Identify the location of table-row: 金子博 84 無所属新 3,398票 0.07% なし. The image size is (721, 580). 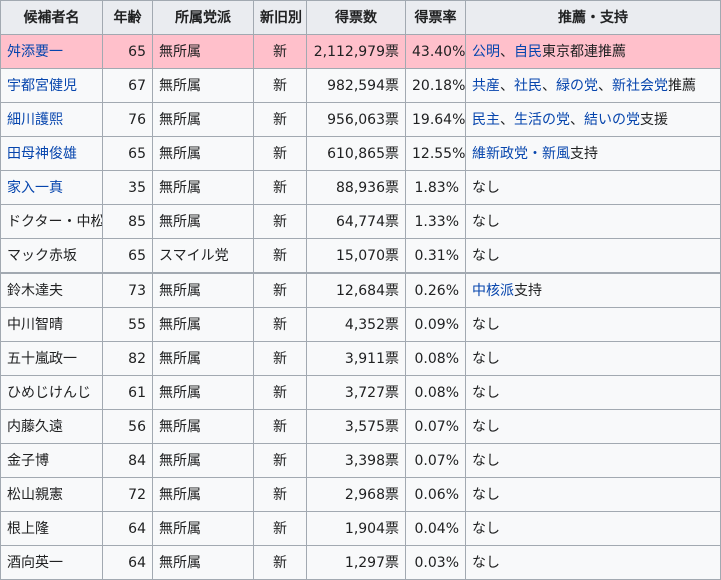
(360, 460).